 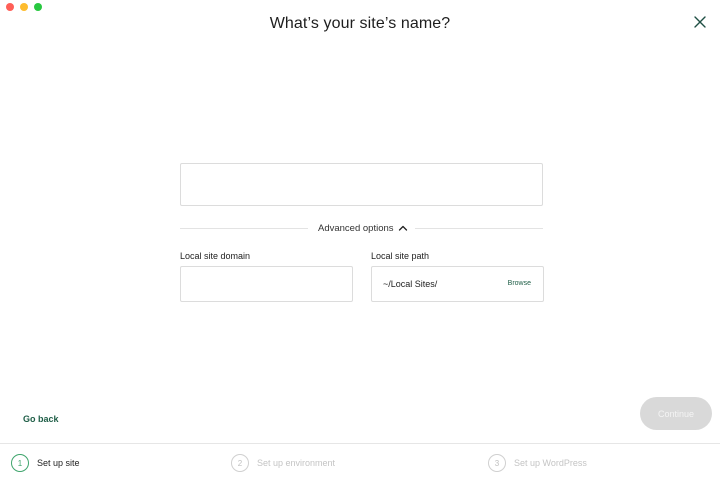 I want to click on advanced-options-toggle: Advanced options, so click(x=363, y=228).